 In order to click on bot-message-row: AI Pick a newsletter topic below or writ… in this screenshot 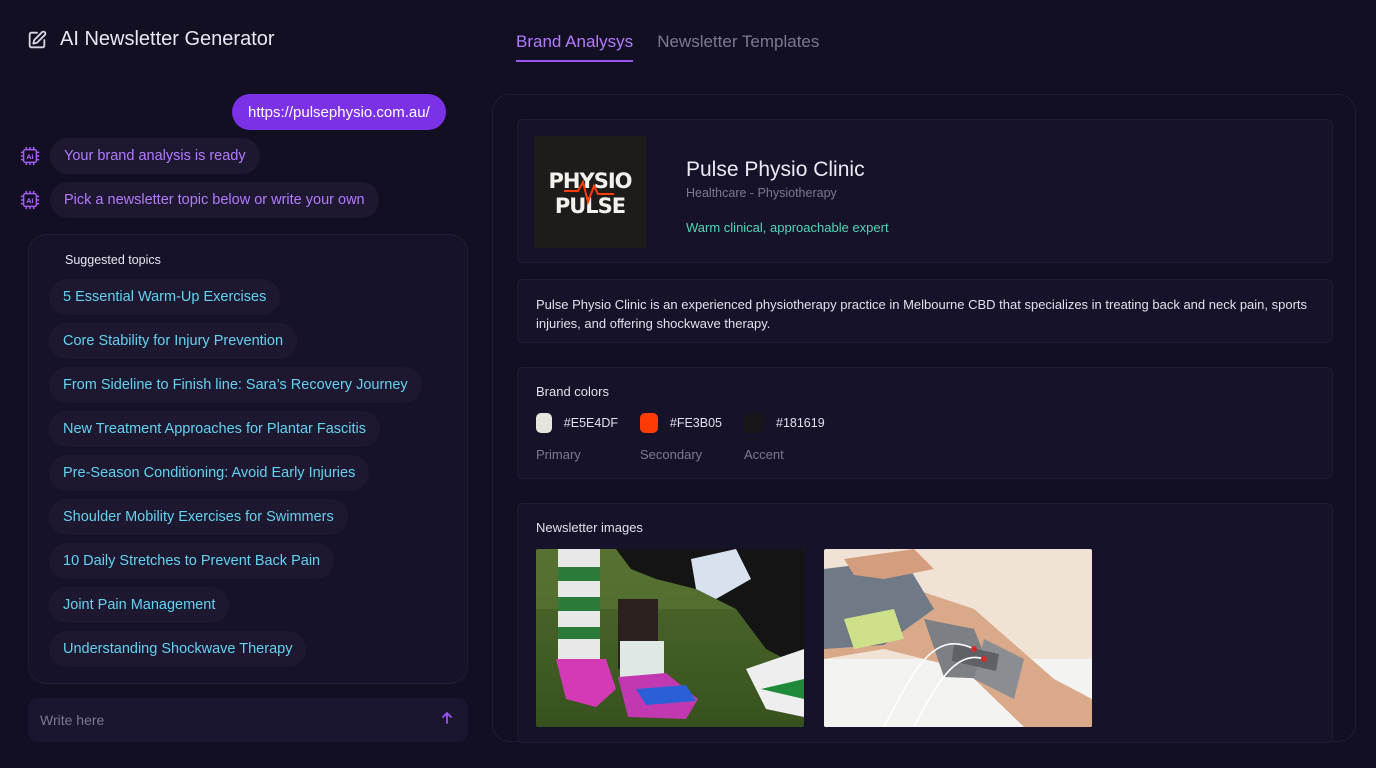, I will do `click(198, 200)`.